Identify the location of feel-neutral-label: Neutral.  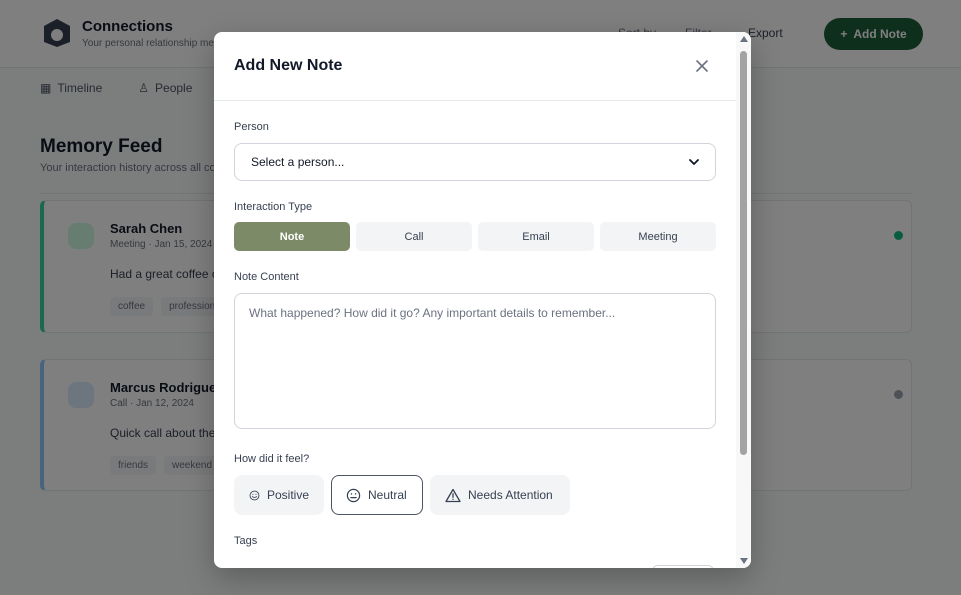
(387, 495).